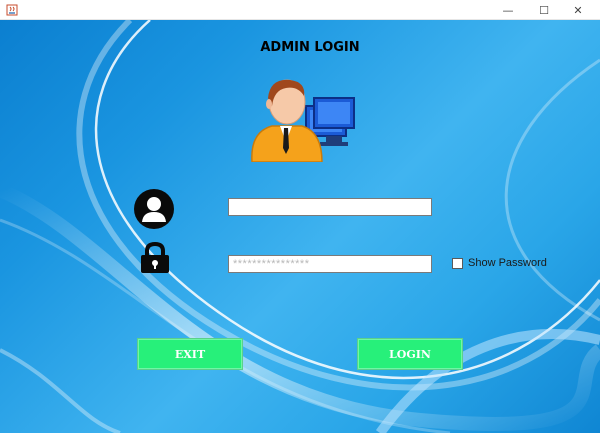 The width and height of the screenshot is (600, 433). I want to click on password-input, so click(330, 264).